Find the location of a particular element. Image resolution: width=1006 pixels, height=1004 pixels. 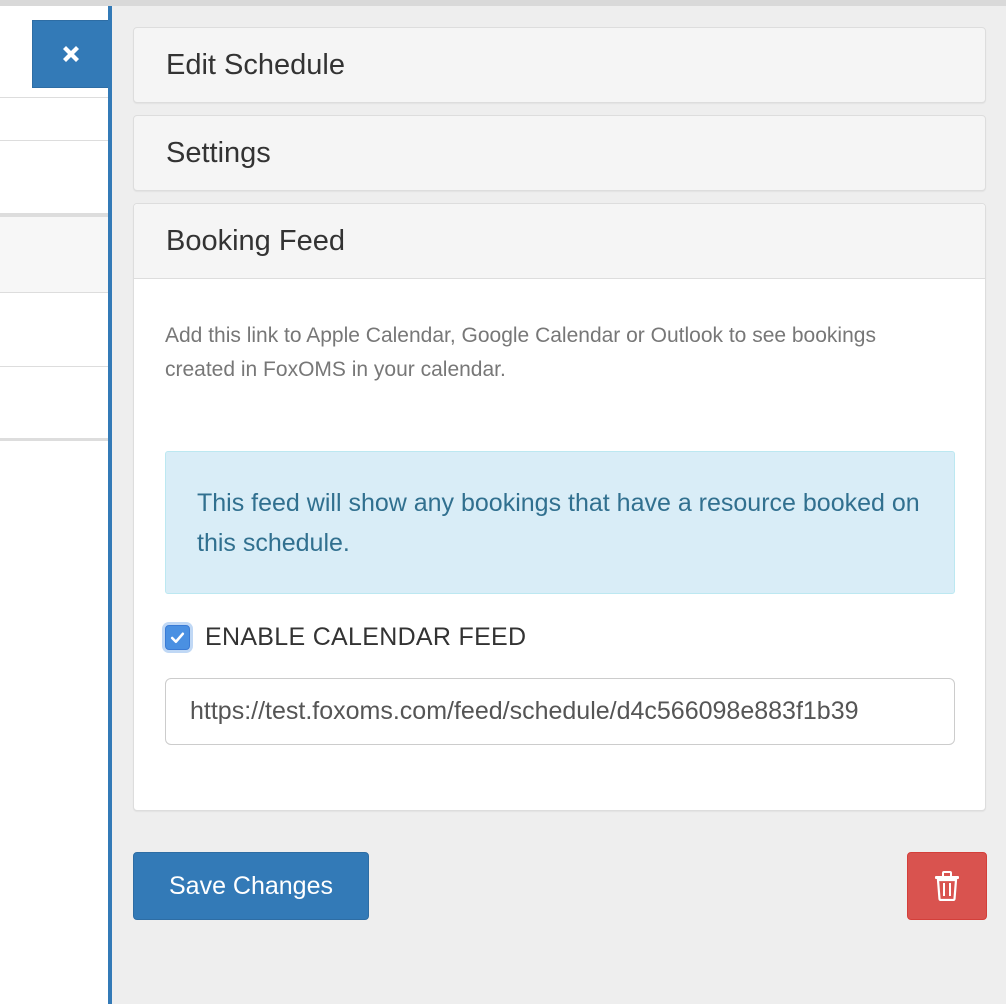

checkmark-icon is located at coordinates (177, 637).